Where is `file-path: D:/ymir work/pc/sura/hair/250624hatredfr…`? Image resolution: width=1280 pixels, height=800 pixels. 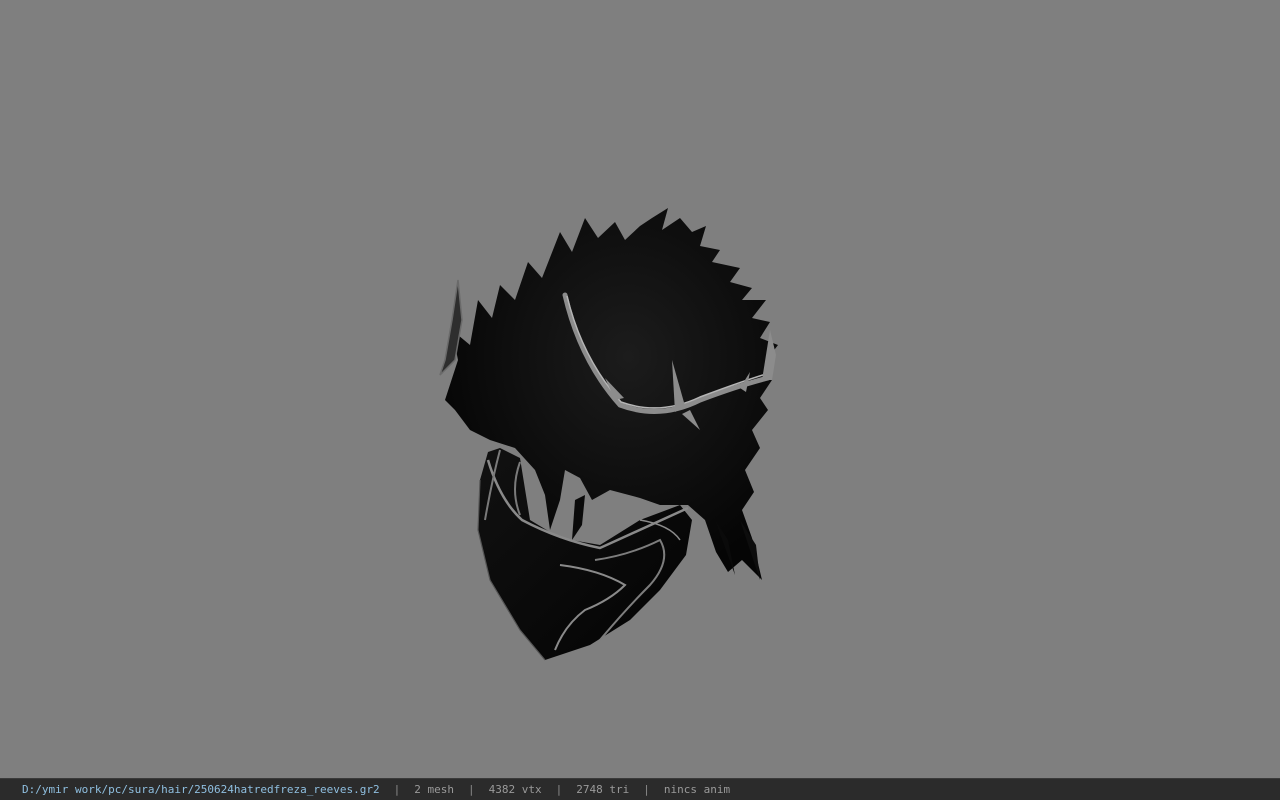 file-path: D:/ymir work/pc/sura/hair/250624hatredfr… is located at coordinates (201, 789).